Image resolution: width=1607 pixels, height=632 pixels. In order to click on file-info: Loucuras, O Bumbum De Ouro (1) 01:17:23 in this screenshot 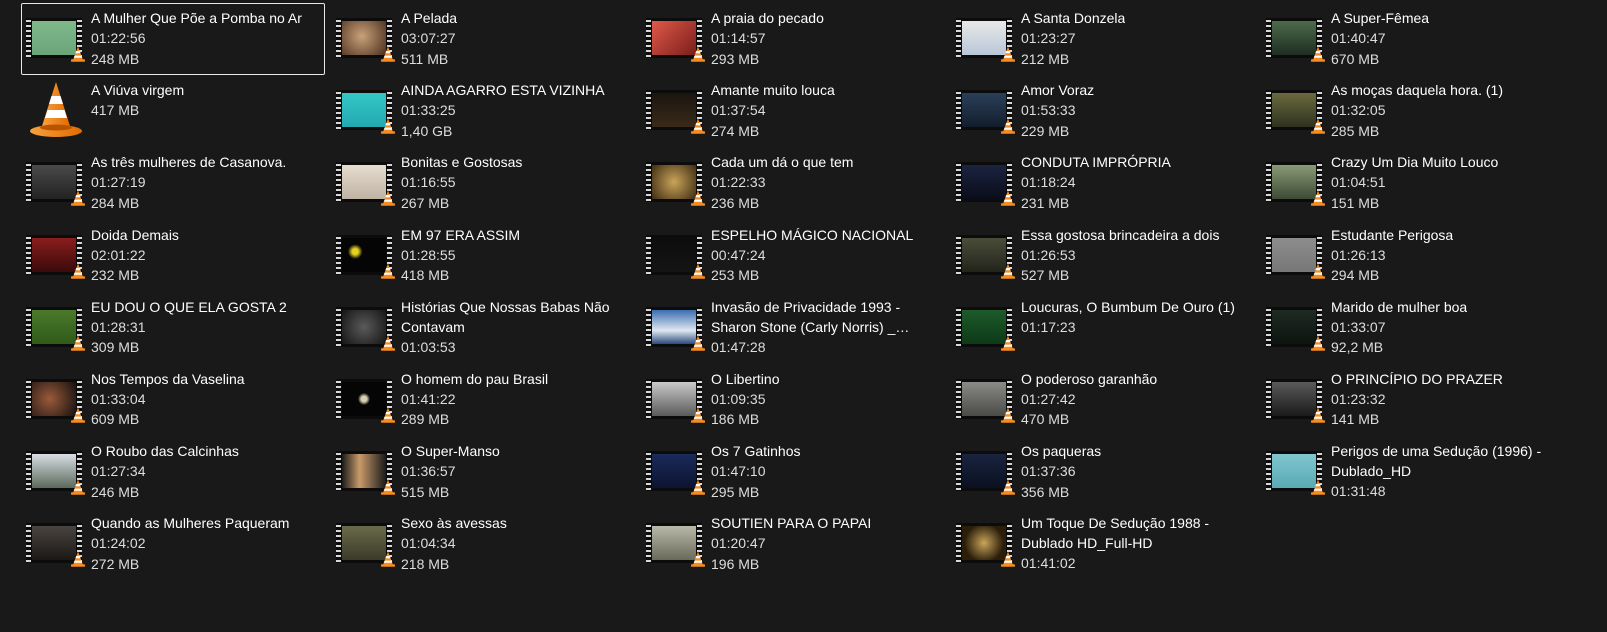, I will do `click(1128, 316)`.